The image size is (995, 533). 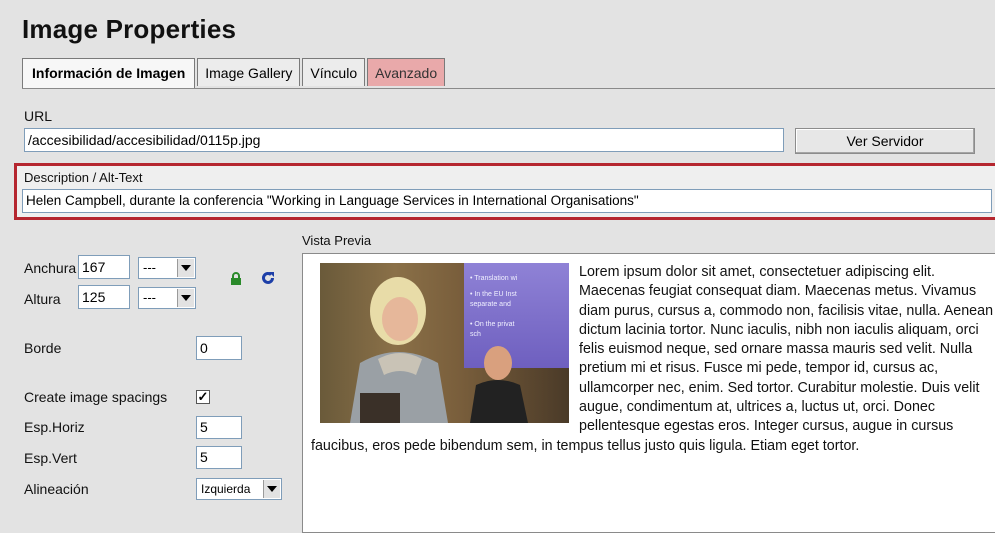 I want to click on alignment-value: Izquierda, so click(x=226, y=489).